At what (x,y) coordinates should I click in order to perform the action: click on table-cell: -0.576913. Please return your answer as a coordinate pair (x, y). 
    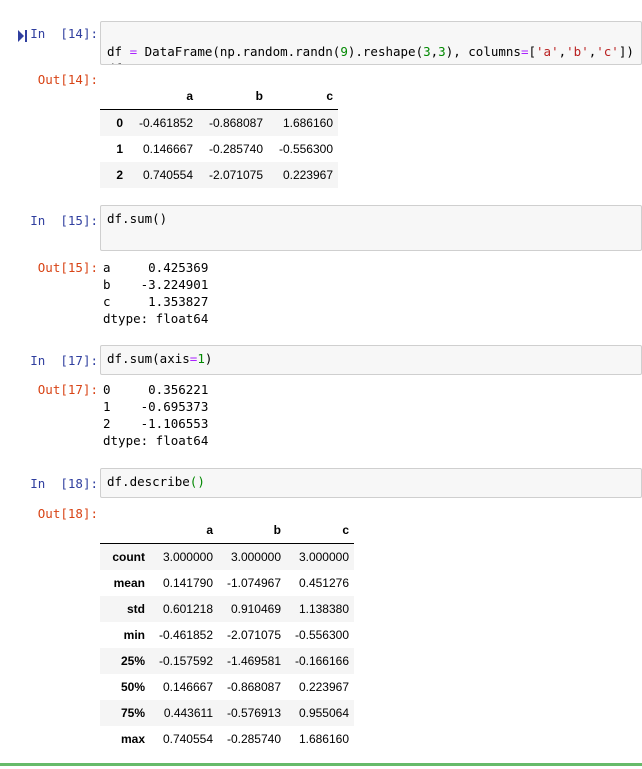
    Looking at the image, I should click on (253, 713).